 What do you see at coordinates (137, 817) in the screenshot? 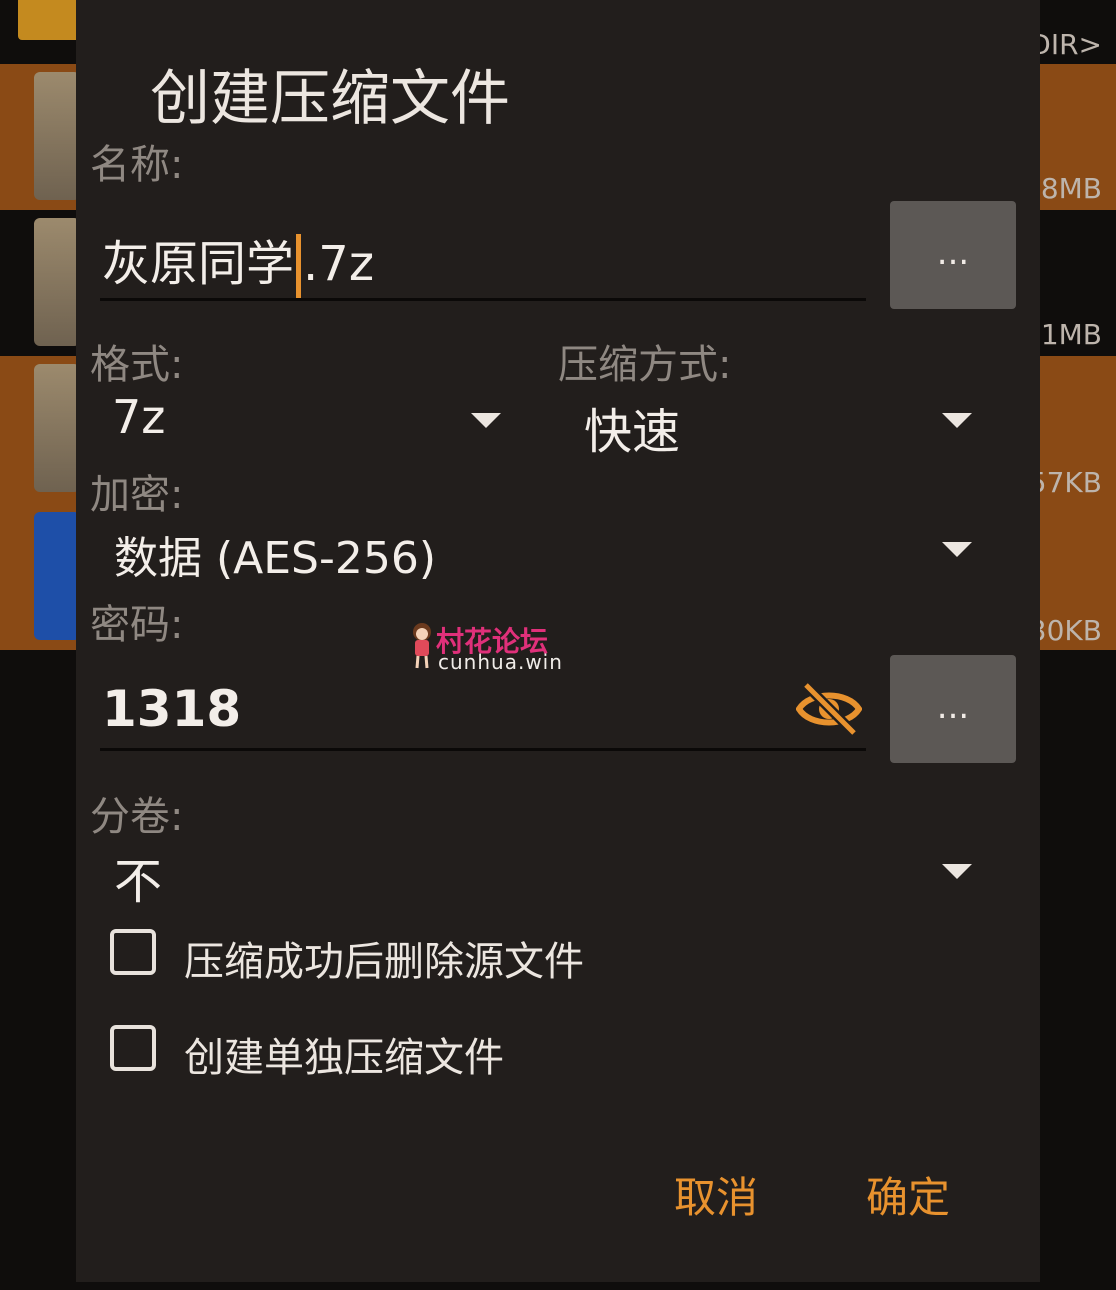
I see `split-volume-label: 分卷:` at bounding box center [137, 817].